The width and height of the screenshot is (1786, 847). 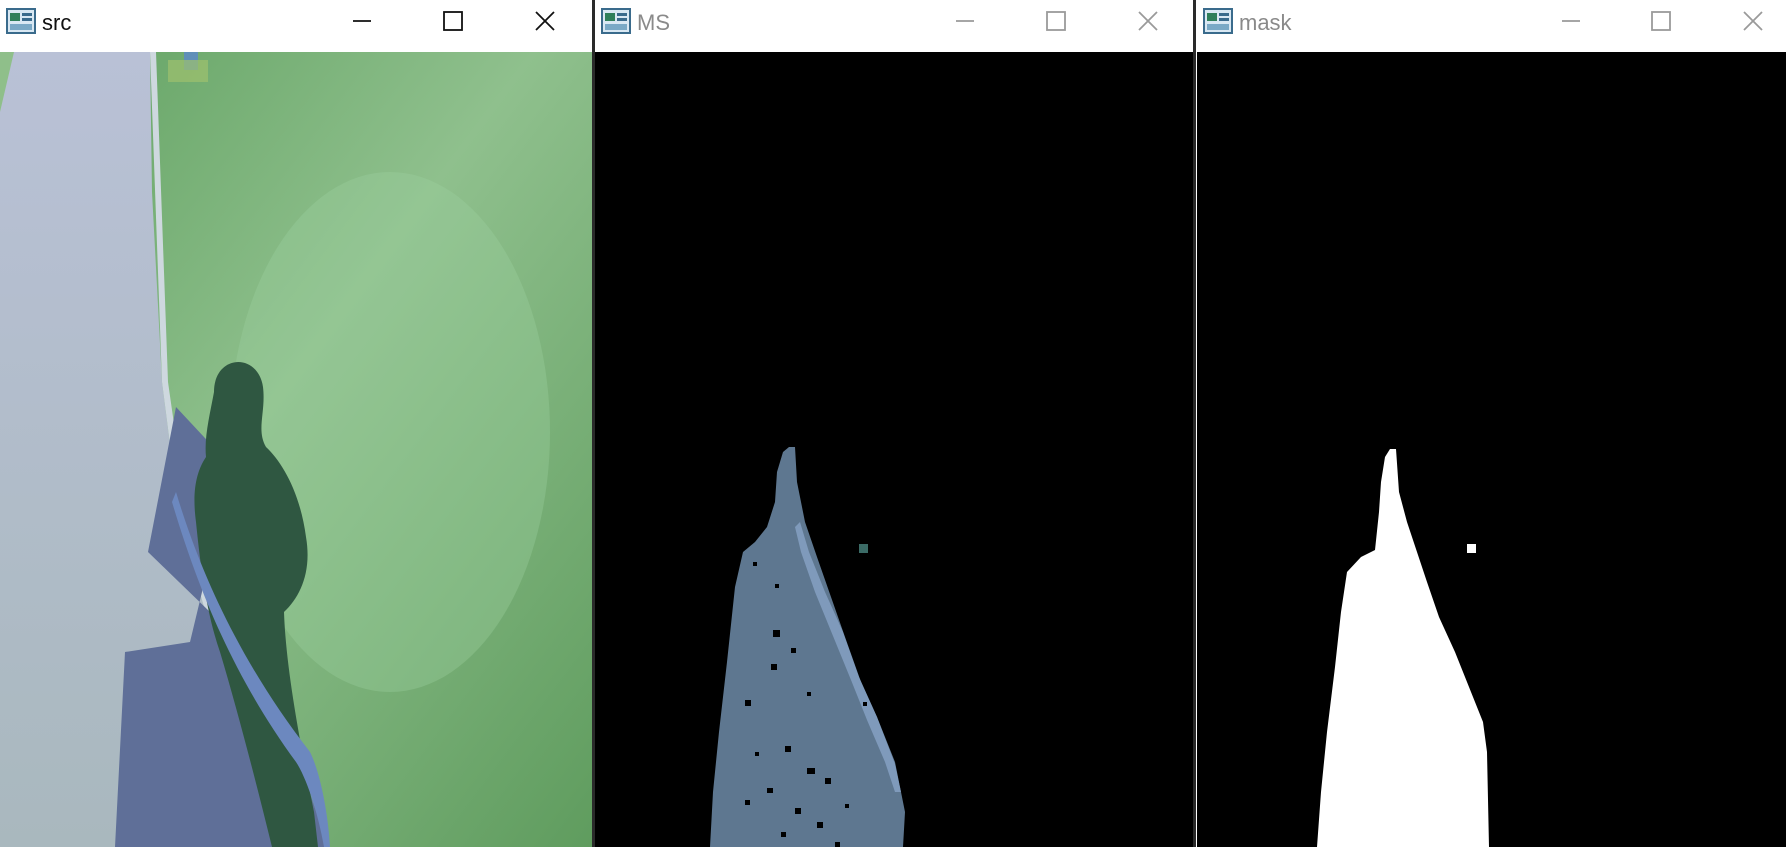 What do you see at coordinates (895, 26) in the screenshot?
I see `titlebar: MS` at bounding box center [895, 26].